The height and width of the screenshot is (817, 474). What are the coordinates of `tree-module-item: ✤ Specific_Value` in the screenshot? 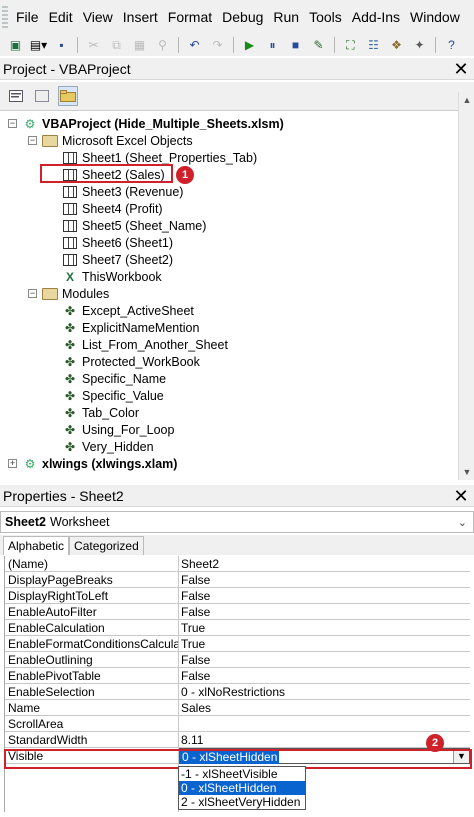 It's located at (113, 395).